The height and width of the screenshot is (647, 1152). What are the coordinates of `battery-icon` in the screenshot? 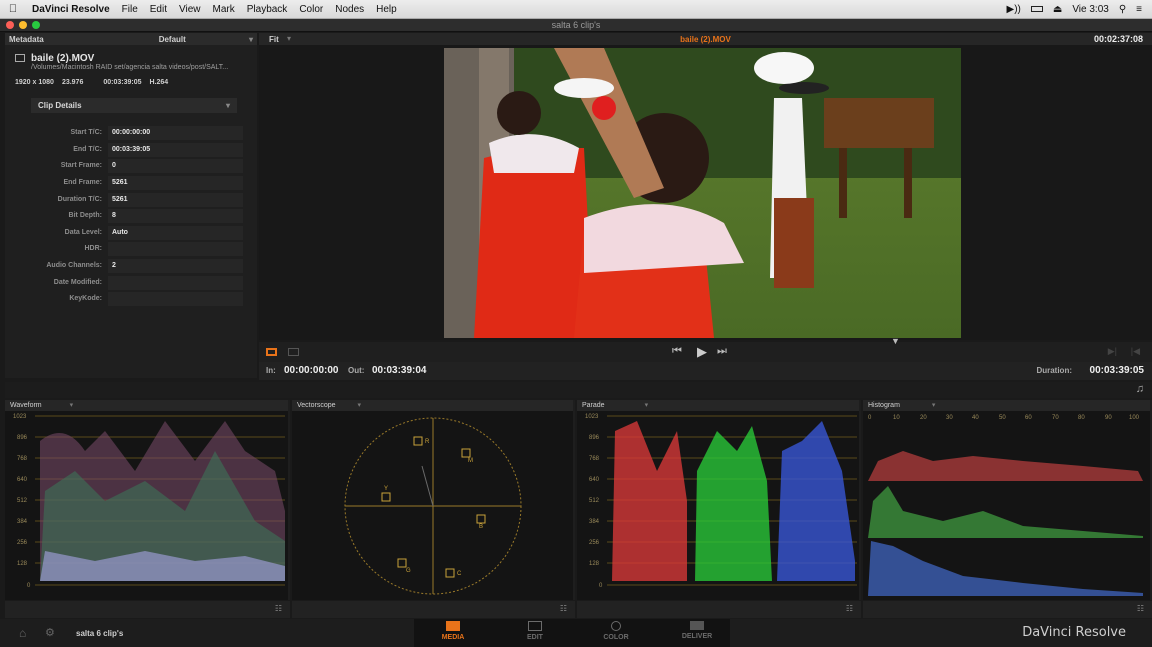 It's located at (1036, 9).